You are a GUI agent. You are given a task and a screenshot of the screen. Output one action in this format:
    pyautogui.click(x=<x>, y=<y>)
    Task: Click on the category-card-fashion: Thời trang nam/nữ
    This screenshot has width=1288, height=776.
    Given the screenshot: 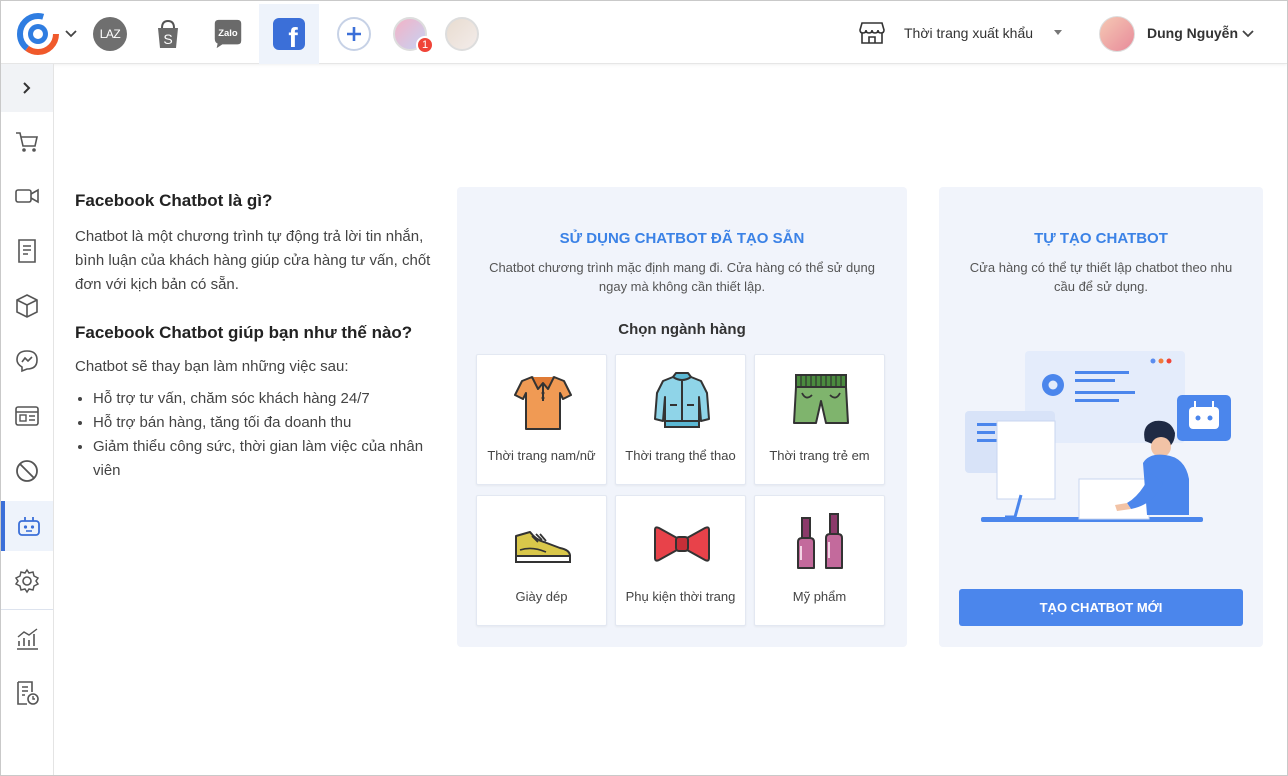 What is the action you would take?
    pyautogui.click(x=541, y=419)
    